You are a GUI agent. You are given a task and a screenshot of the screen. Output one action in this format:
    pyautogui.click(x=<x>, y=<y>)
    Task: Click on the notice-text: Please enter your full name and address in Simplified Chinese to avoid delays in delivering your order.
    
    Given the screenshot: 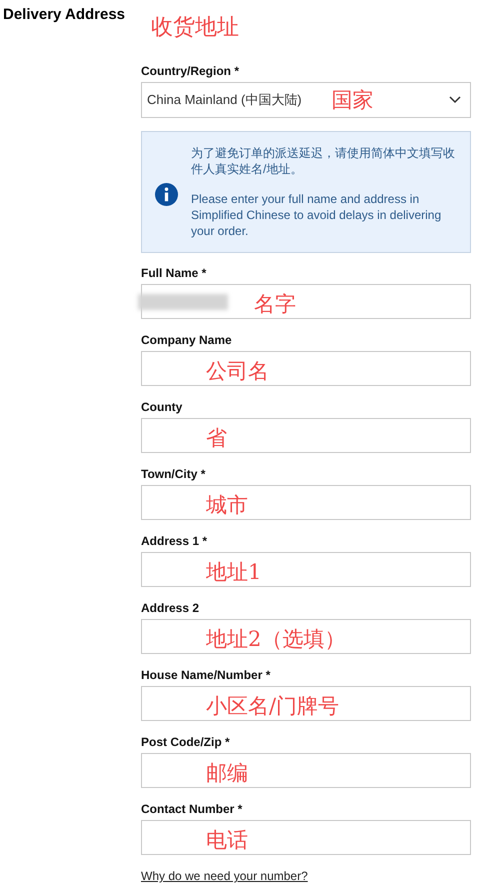 What is the action you would take?
    pyautogui.click(x=316, y=215)
    